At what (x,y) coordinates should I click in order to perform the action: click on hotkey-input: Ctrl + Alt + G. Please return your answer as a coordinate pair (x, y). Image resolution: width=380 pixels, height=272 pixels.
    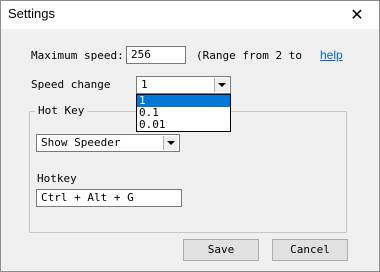
    Looking at the image, I should click on (109, 198).